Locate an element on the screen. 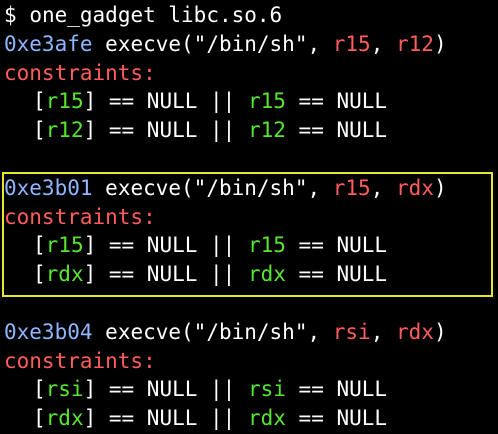  gadget-header: 0xe3afe execve("/bin/sh", r15, r12) is located at coordinates (225, 44).